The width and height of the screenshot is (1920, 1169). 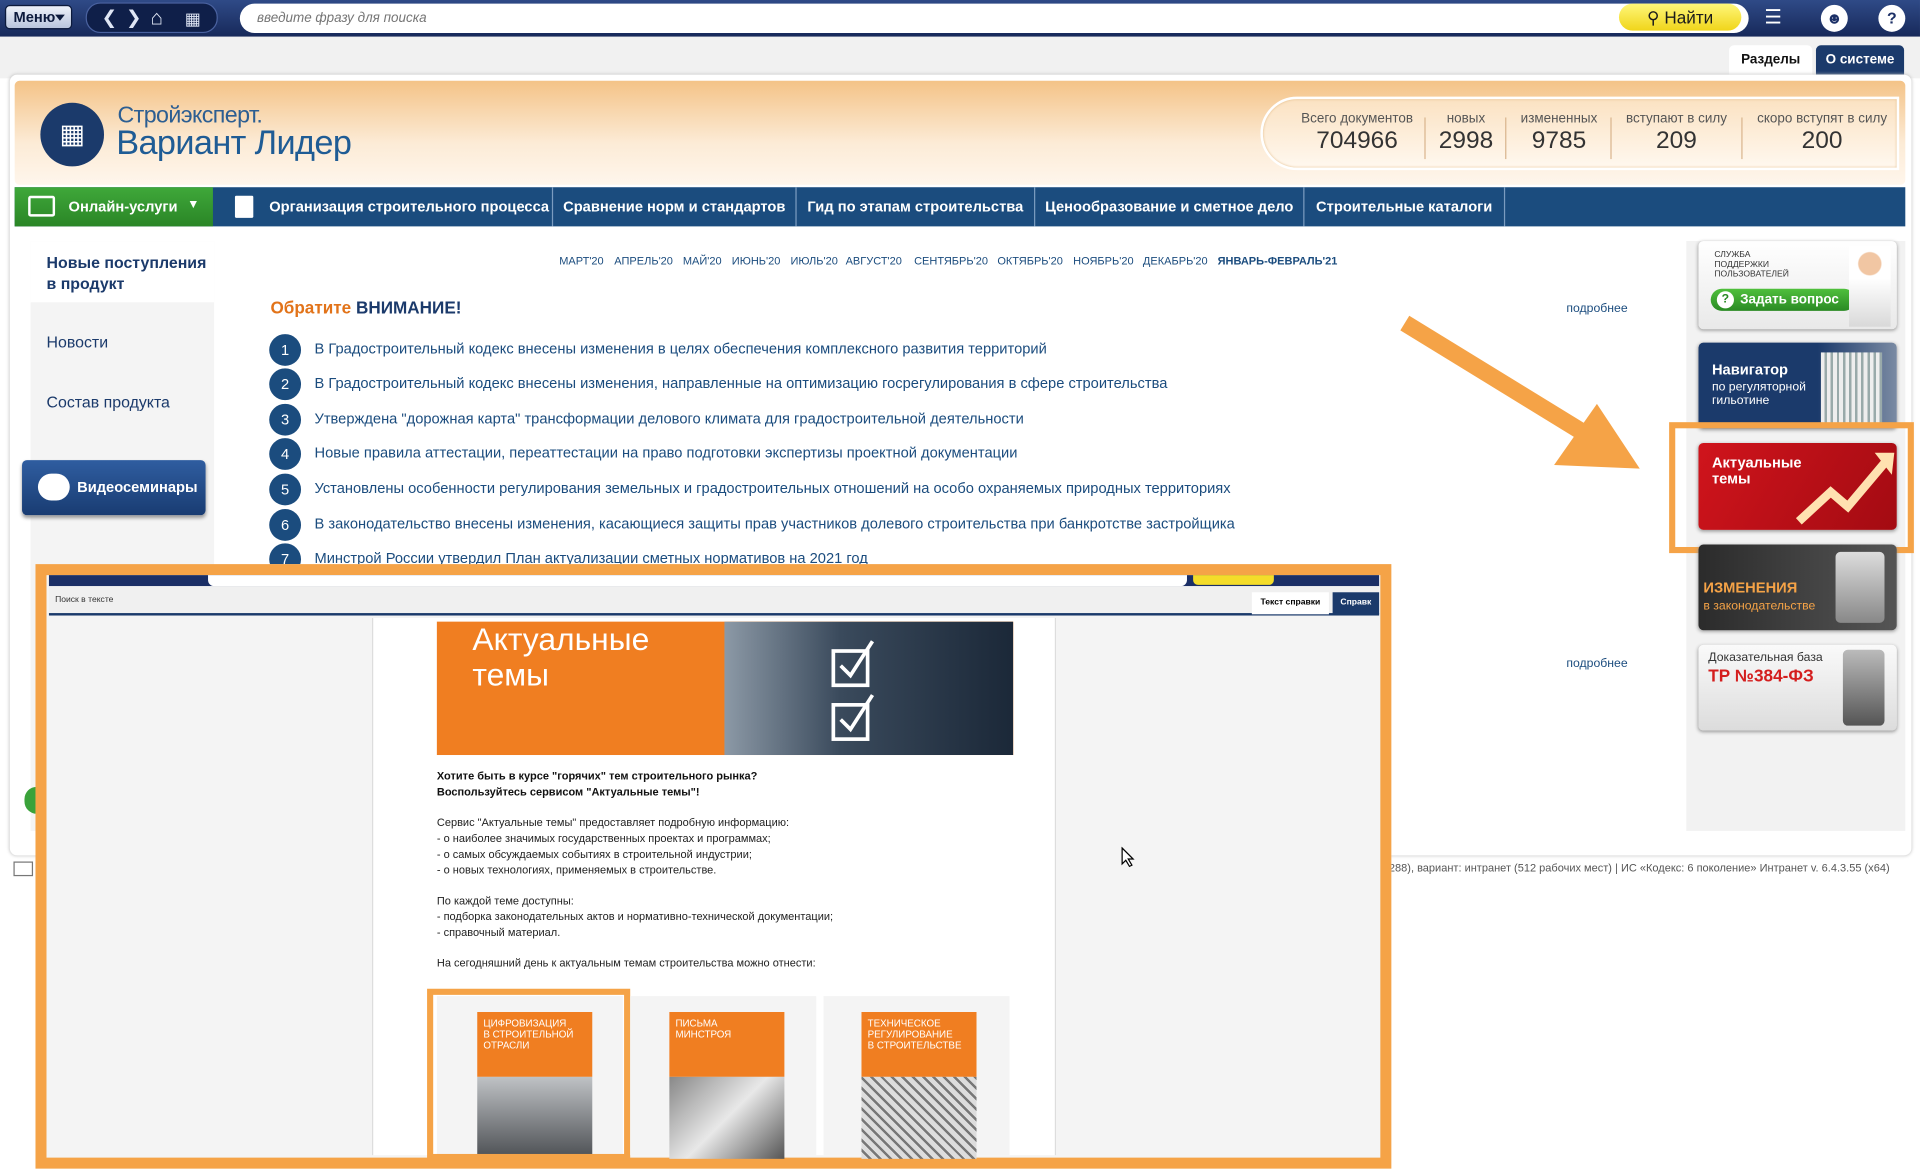 What do you see at coordinates (1175, 261) in the screenshot?
I see `month-tab: ДЕКАБРЬ'20` at bounding box center [1175, 261].